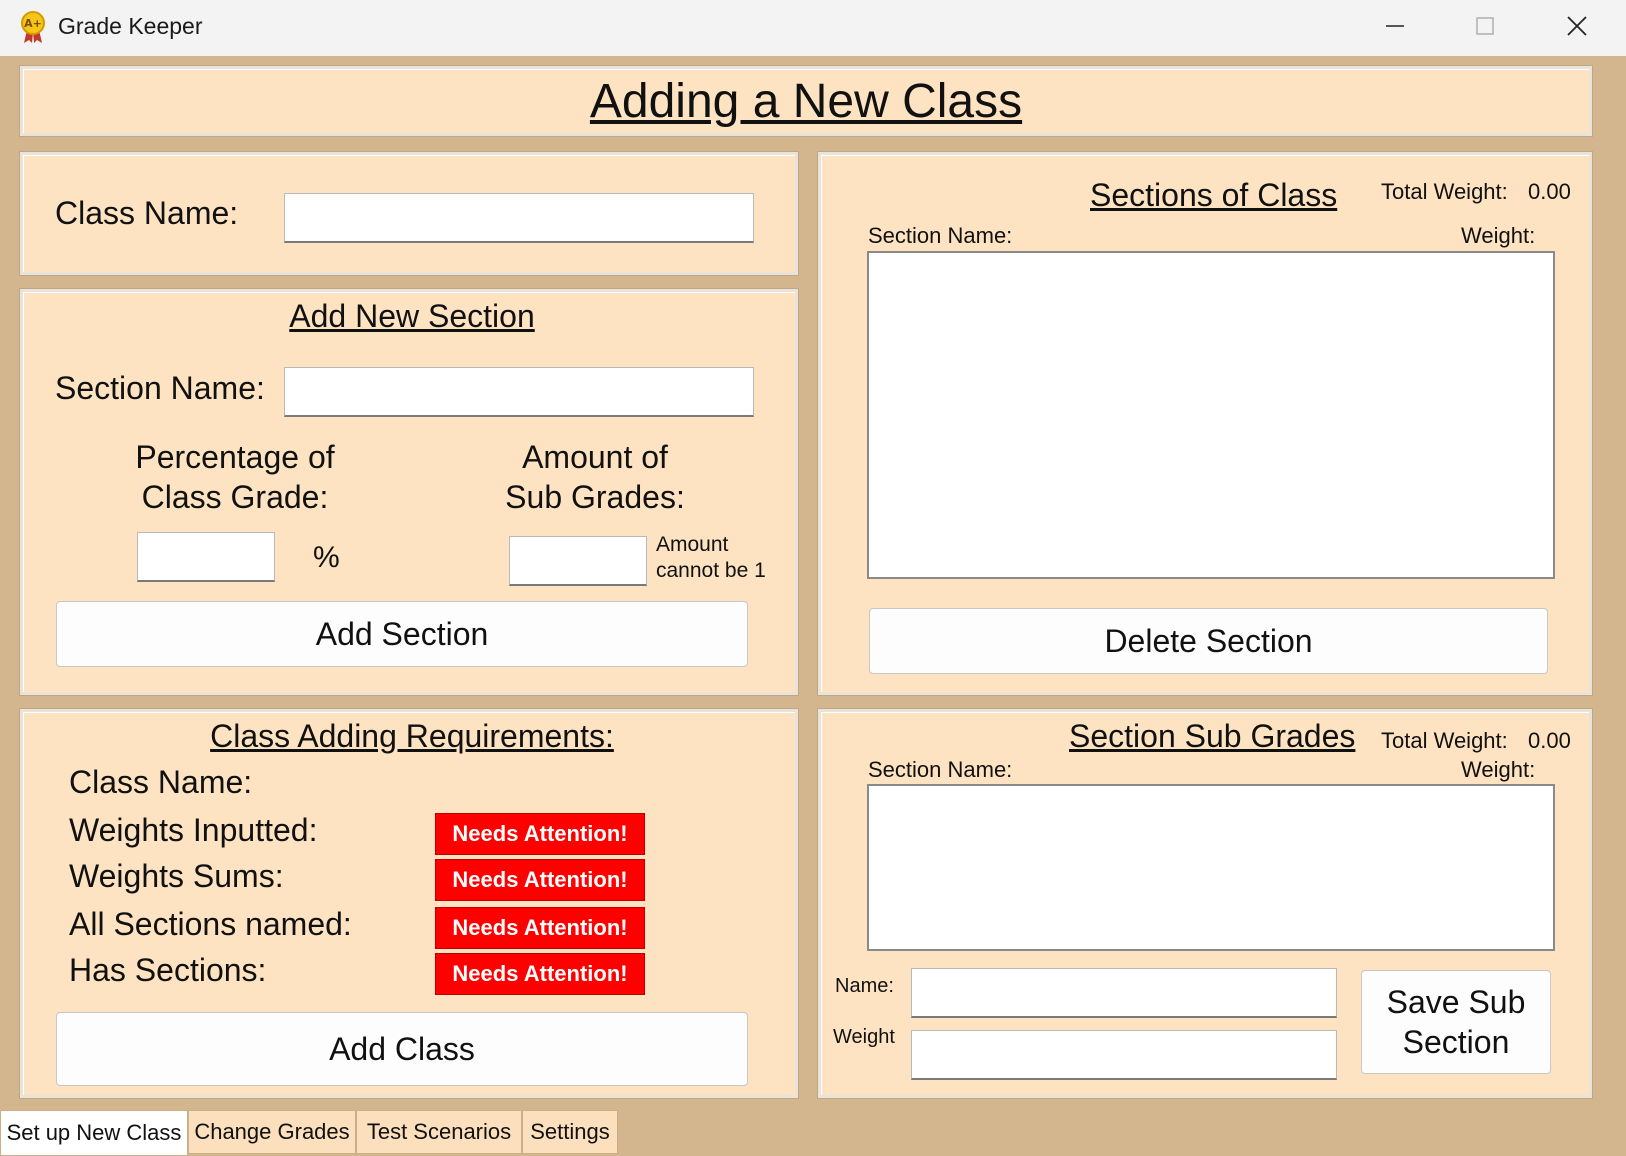 Image resolution: width=1626 pixels, height=1156 pixels. What do you see at coordinates (193, 830) in the screenshot?
I see `requirement-weights-inputted-label: Weights Inputted:` at bounding box center [193, 830].